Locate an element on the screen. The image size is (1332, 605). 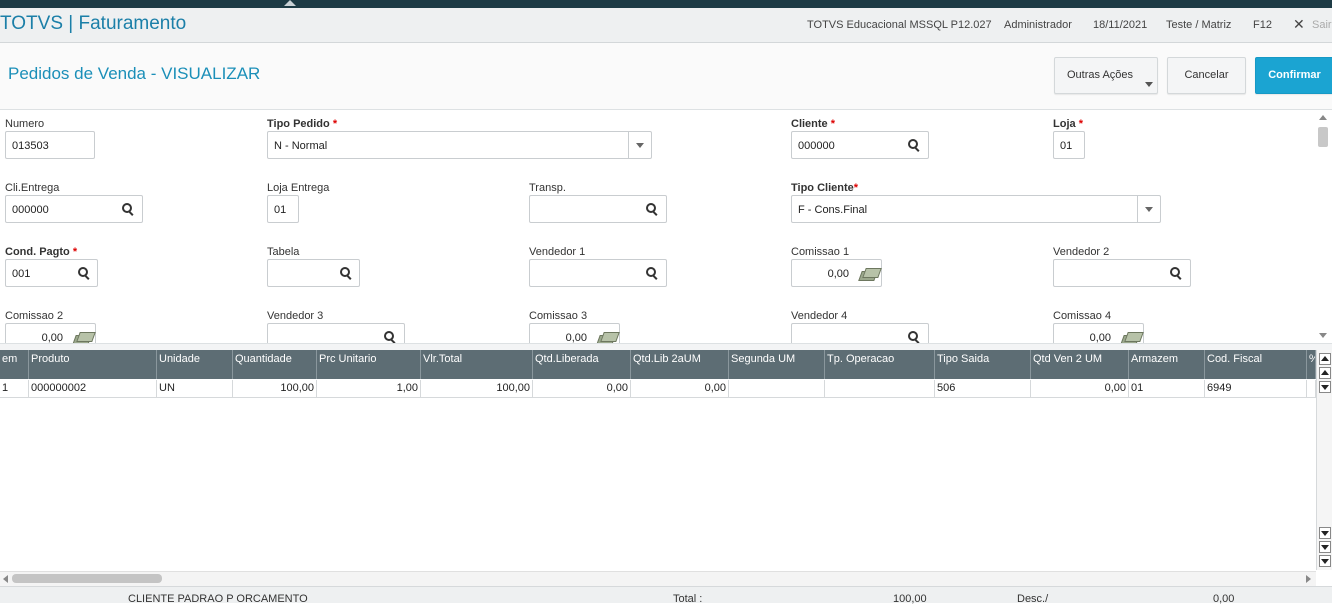
column-header: Tp. Operacao is located at coordinates (880, 364).